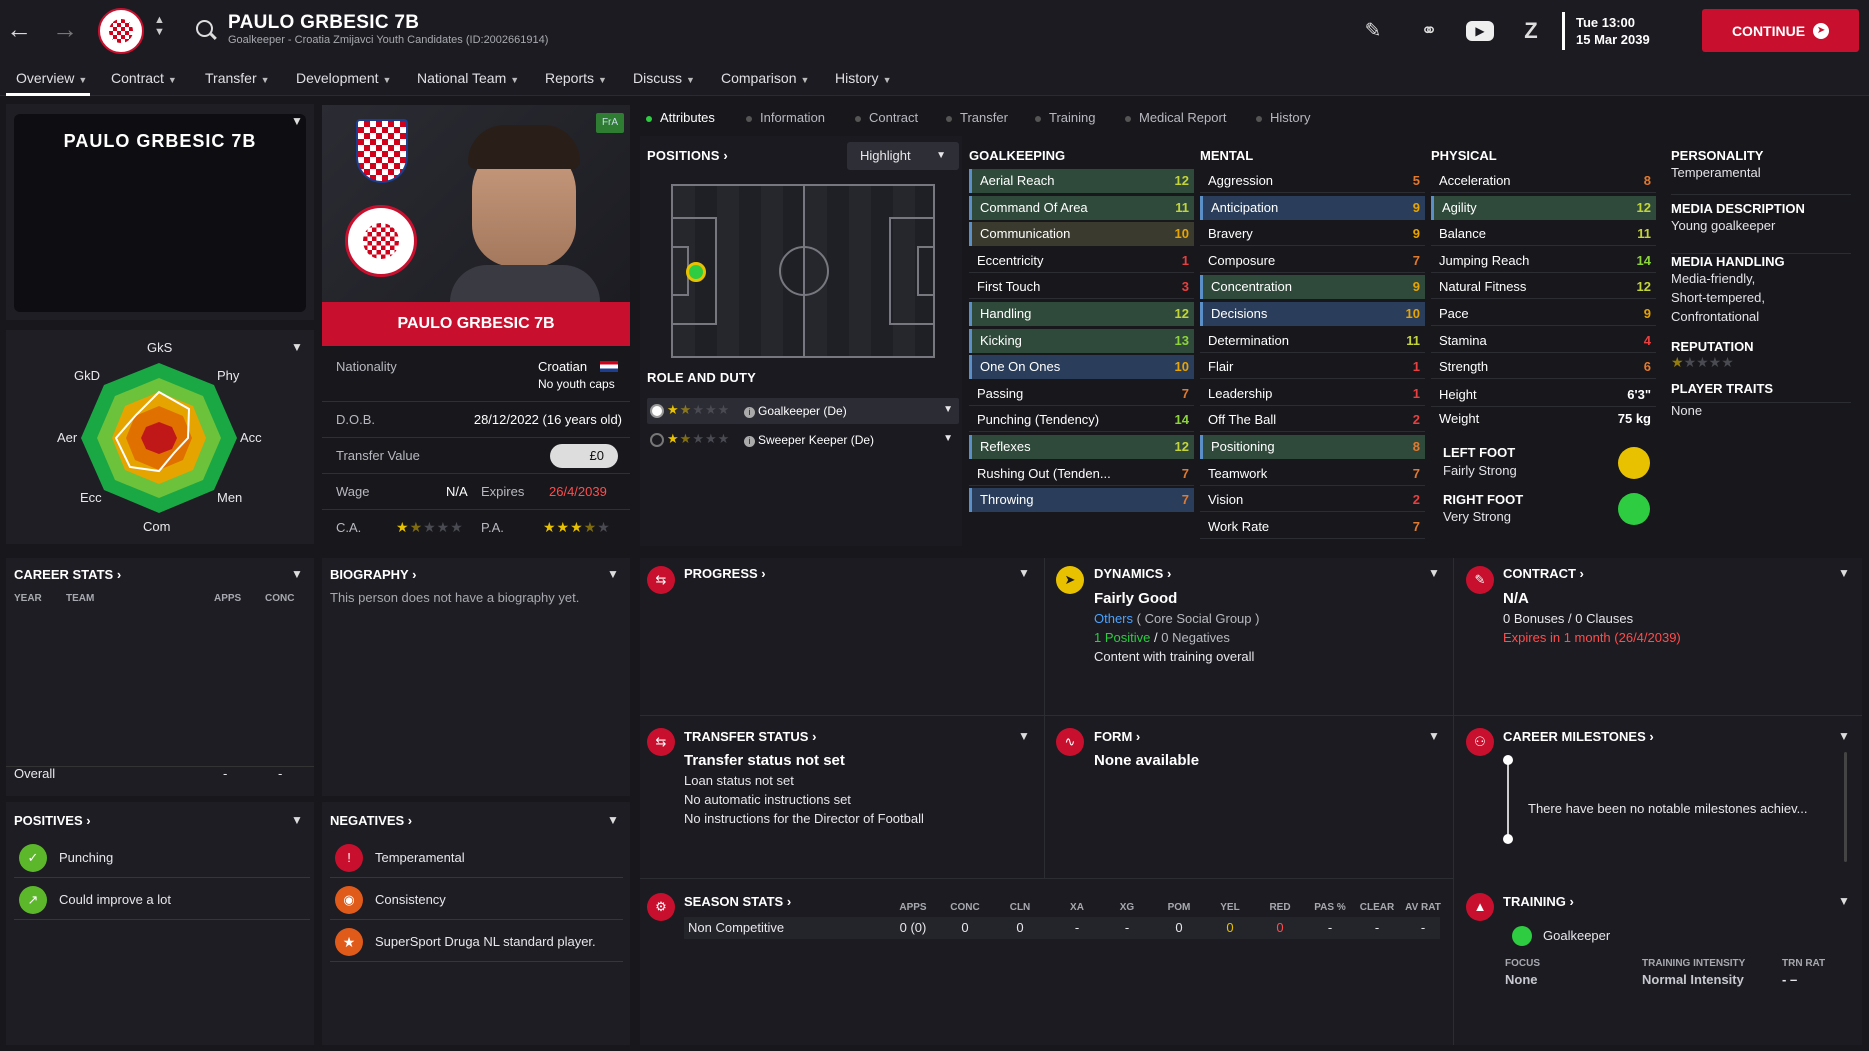  Describe the element at coordinates (144, 78) in the screenshot. I see `menu-contract: Contract ▼` at that location.